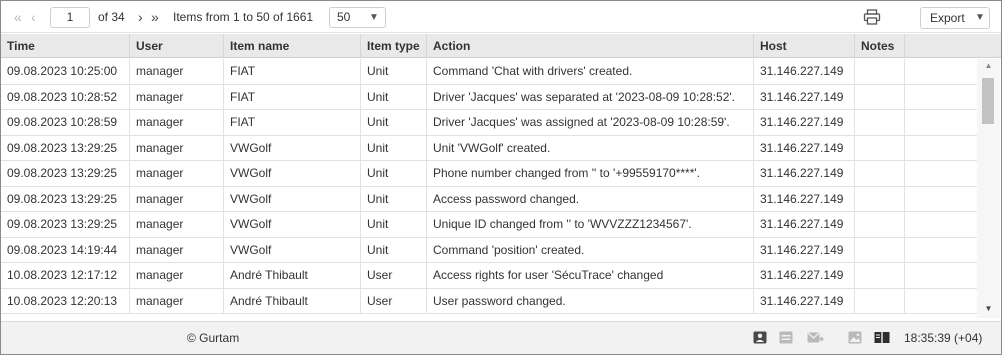 Image resolution: width=1002 pixels, height=355 pixels. I want to click on mail-icon, so click(815, 337).